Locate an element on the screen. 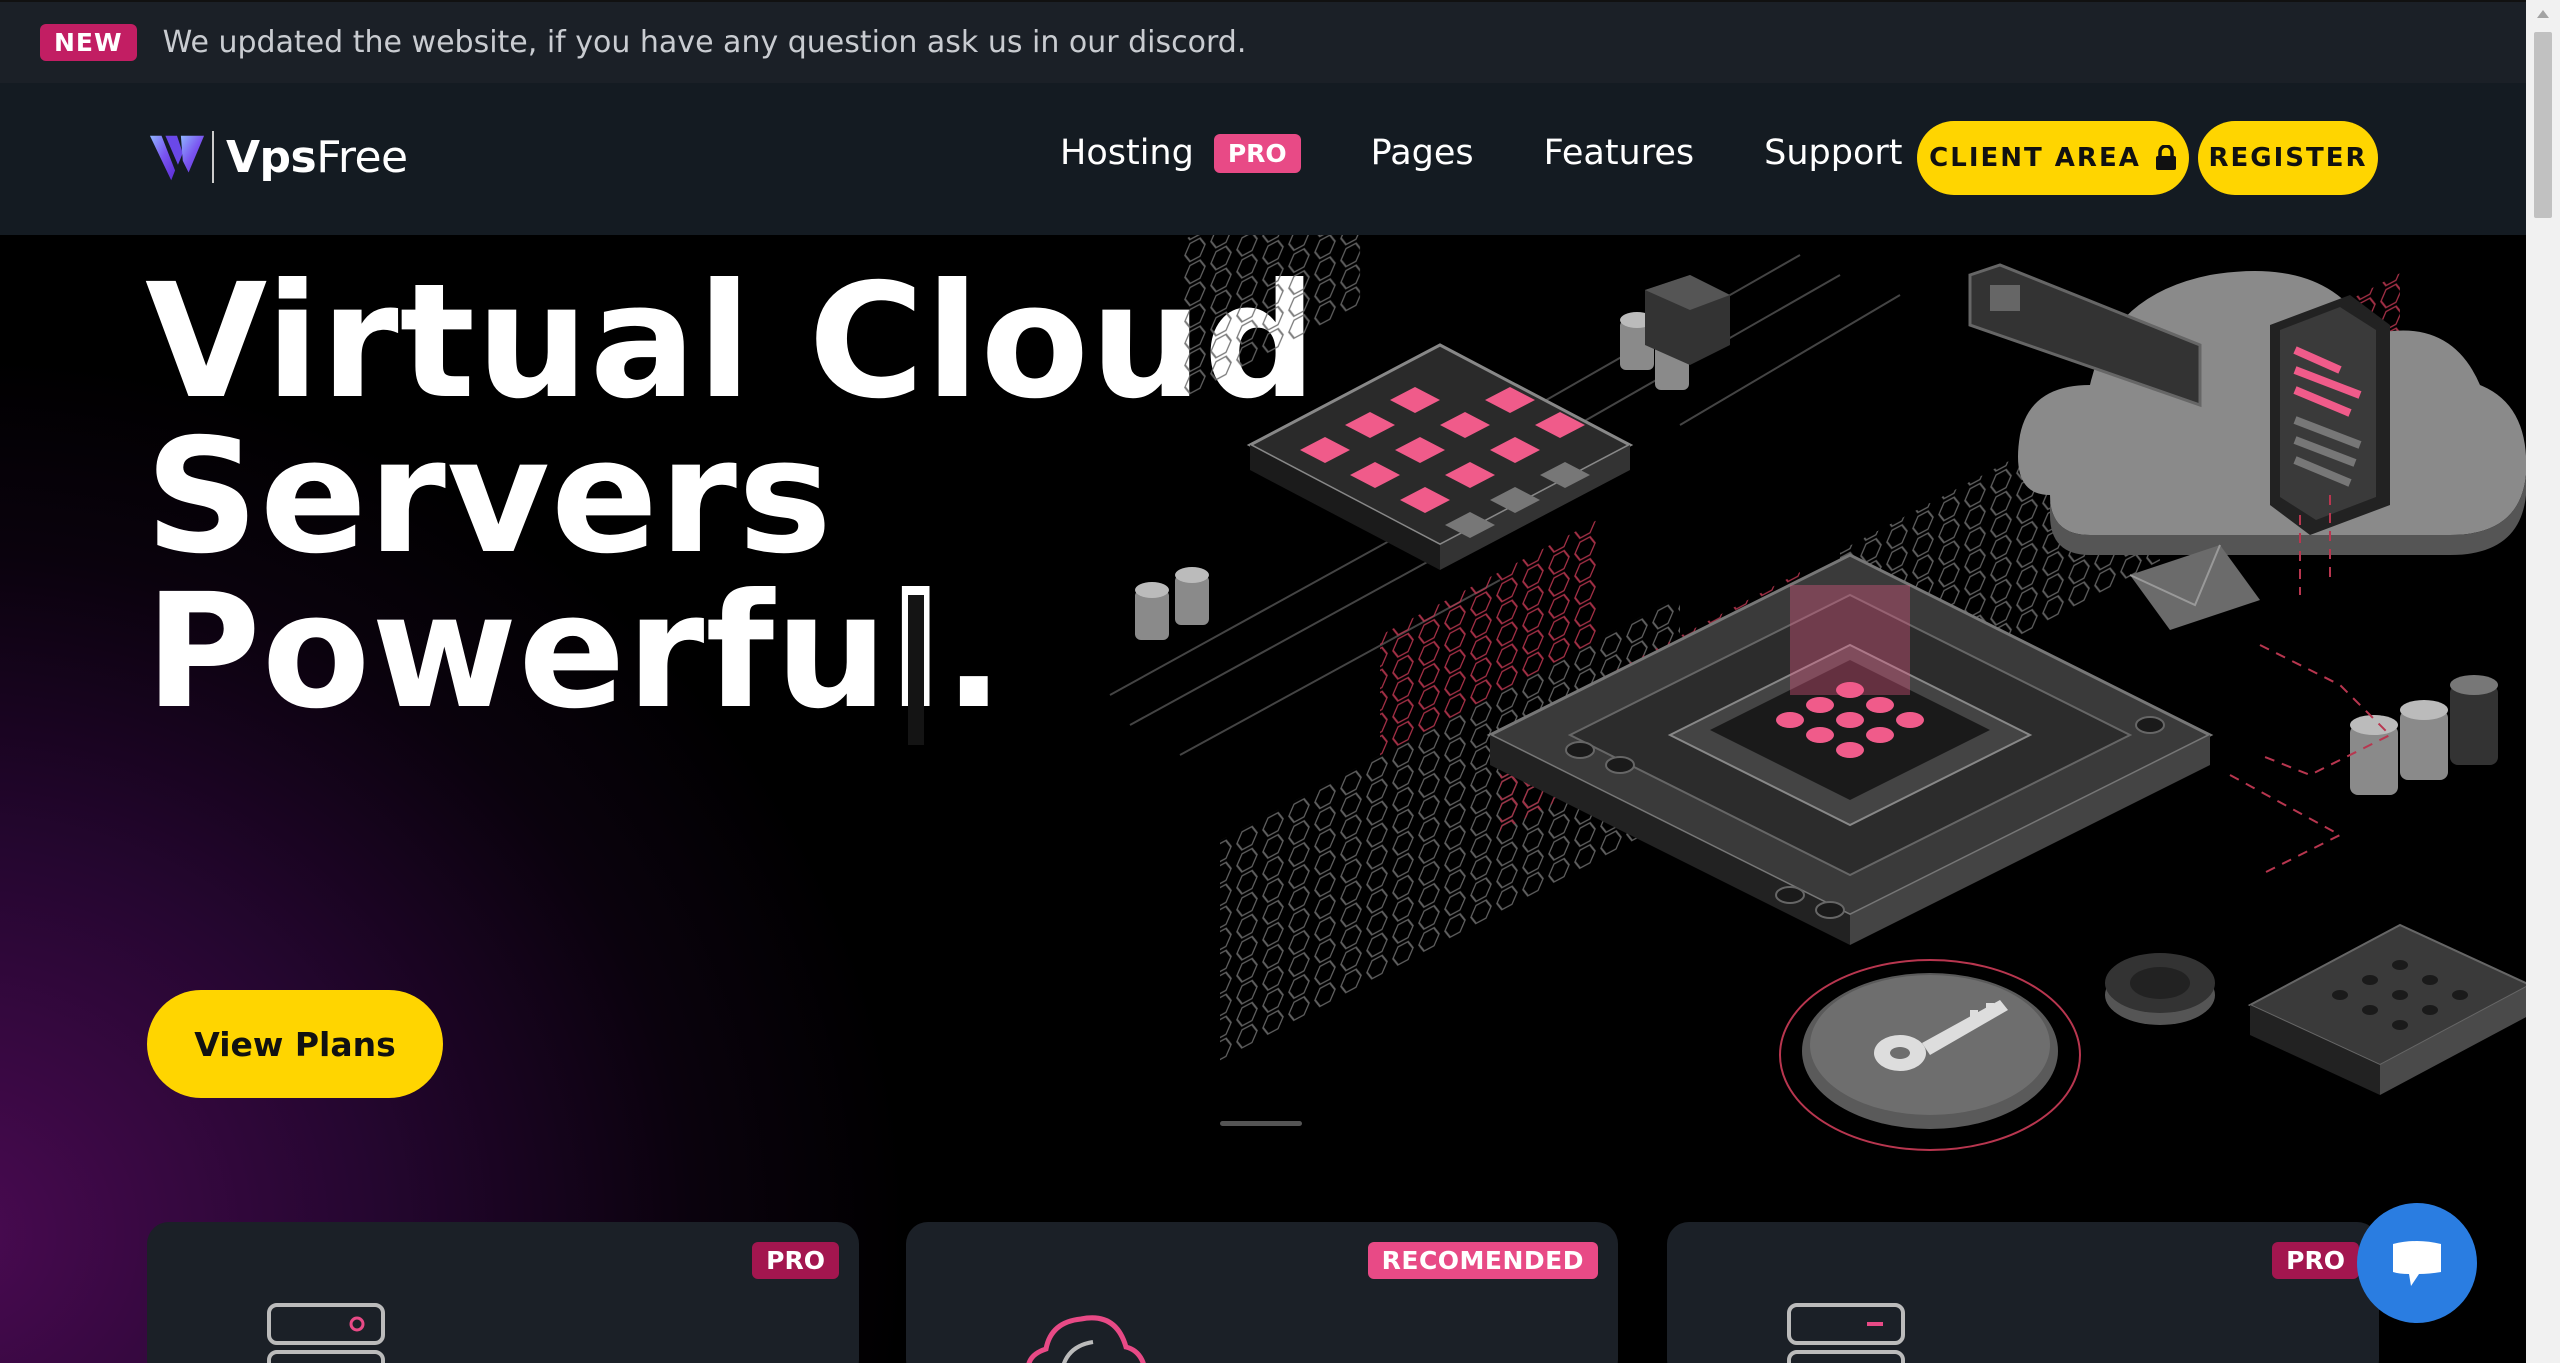 Image resolution: width=2560 pixels, height=1363 pixels. chat-button is located at coordinates (2417, 1263).